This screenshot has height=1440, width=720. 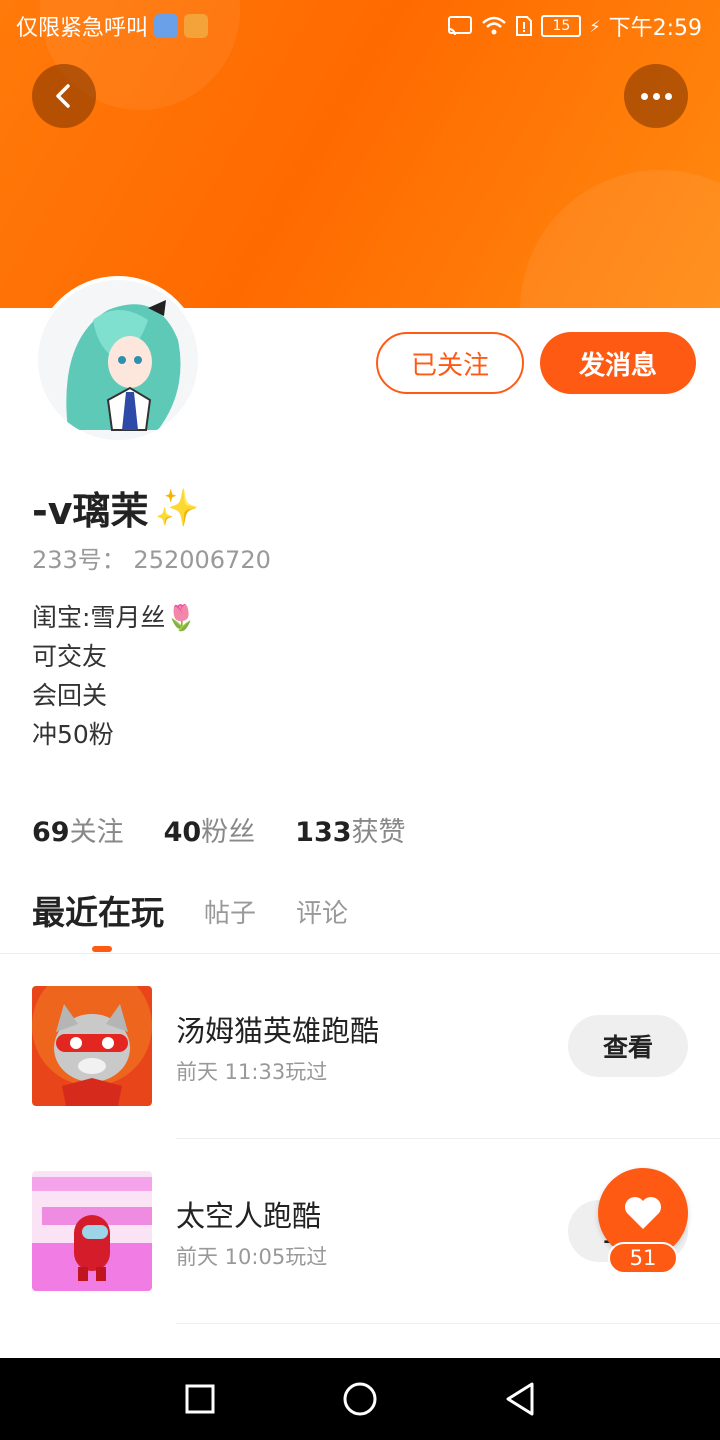 I want to click on game-played-time: 前天 10:05玩过, so click(x=252, y=1257).